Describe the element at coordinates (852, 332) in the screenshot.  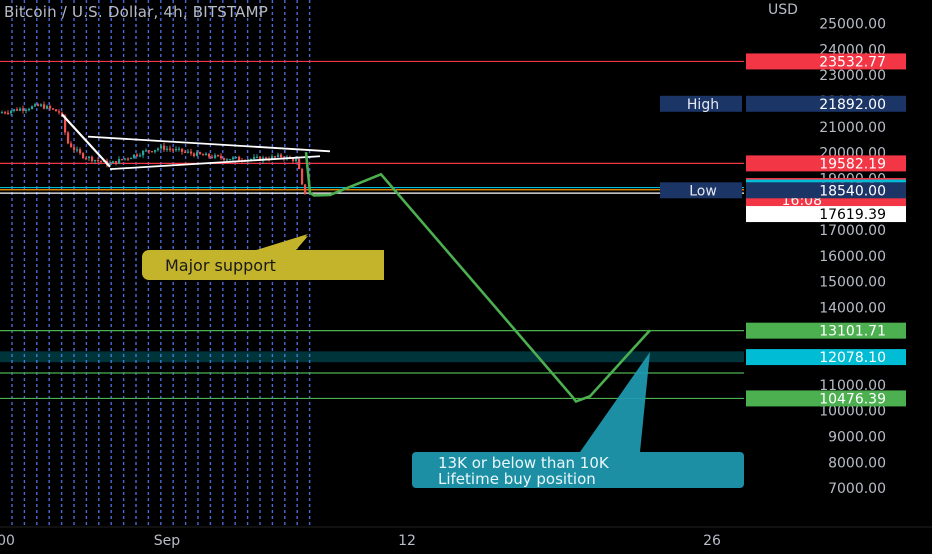
I see `price-marker-value: 13101.71` at that location.